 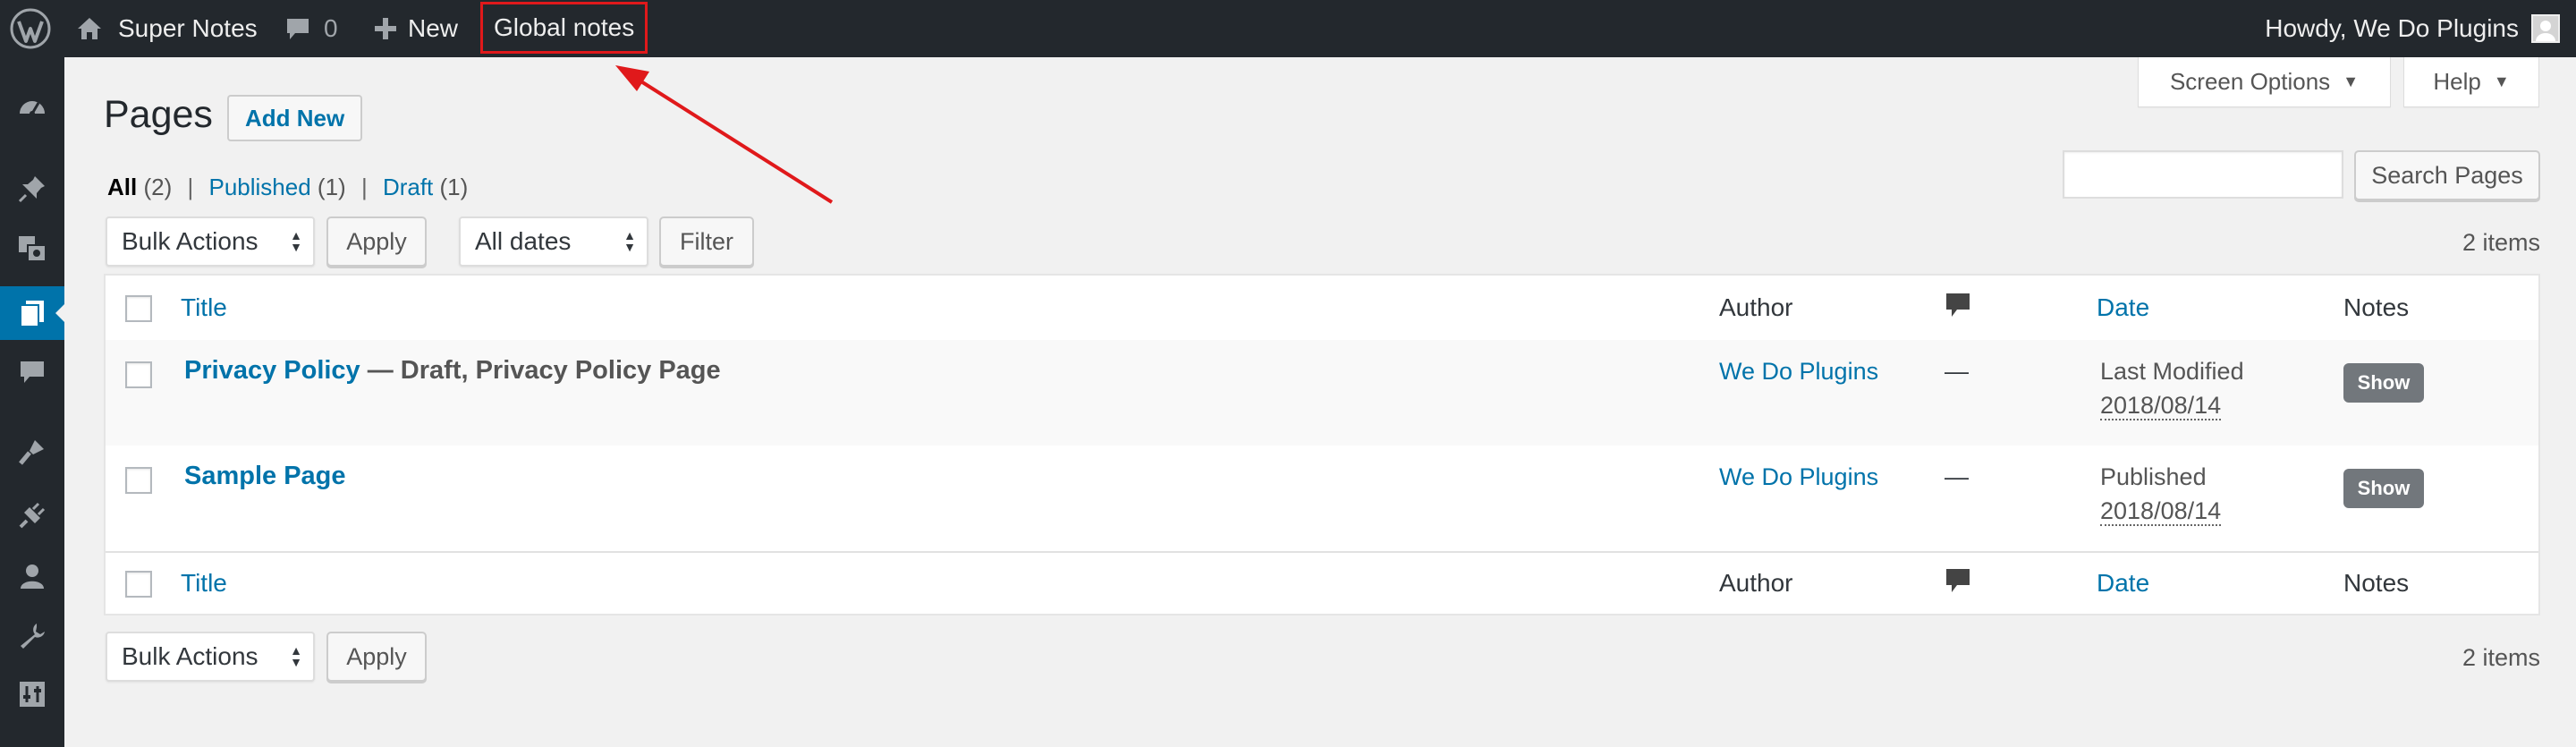 I want to click on help-button: Help ▼, so click(x=2471, y=82).